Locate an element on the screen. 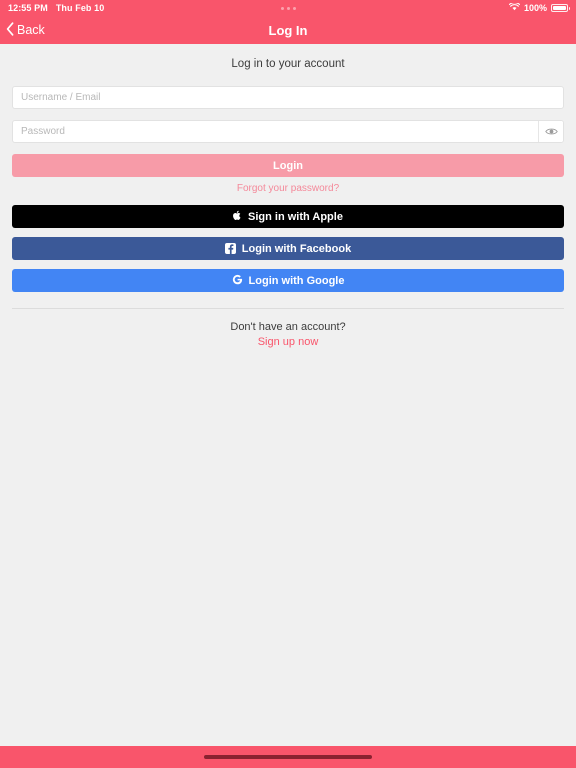 Image resolution: width=576 pixels, height=768 pixels. sign-in-with-apple-button: Sign in with Apple is located at coordinates (288, 216).